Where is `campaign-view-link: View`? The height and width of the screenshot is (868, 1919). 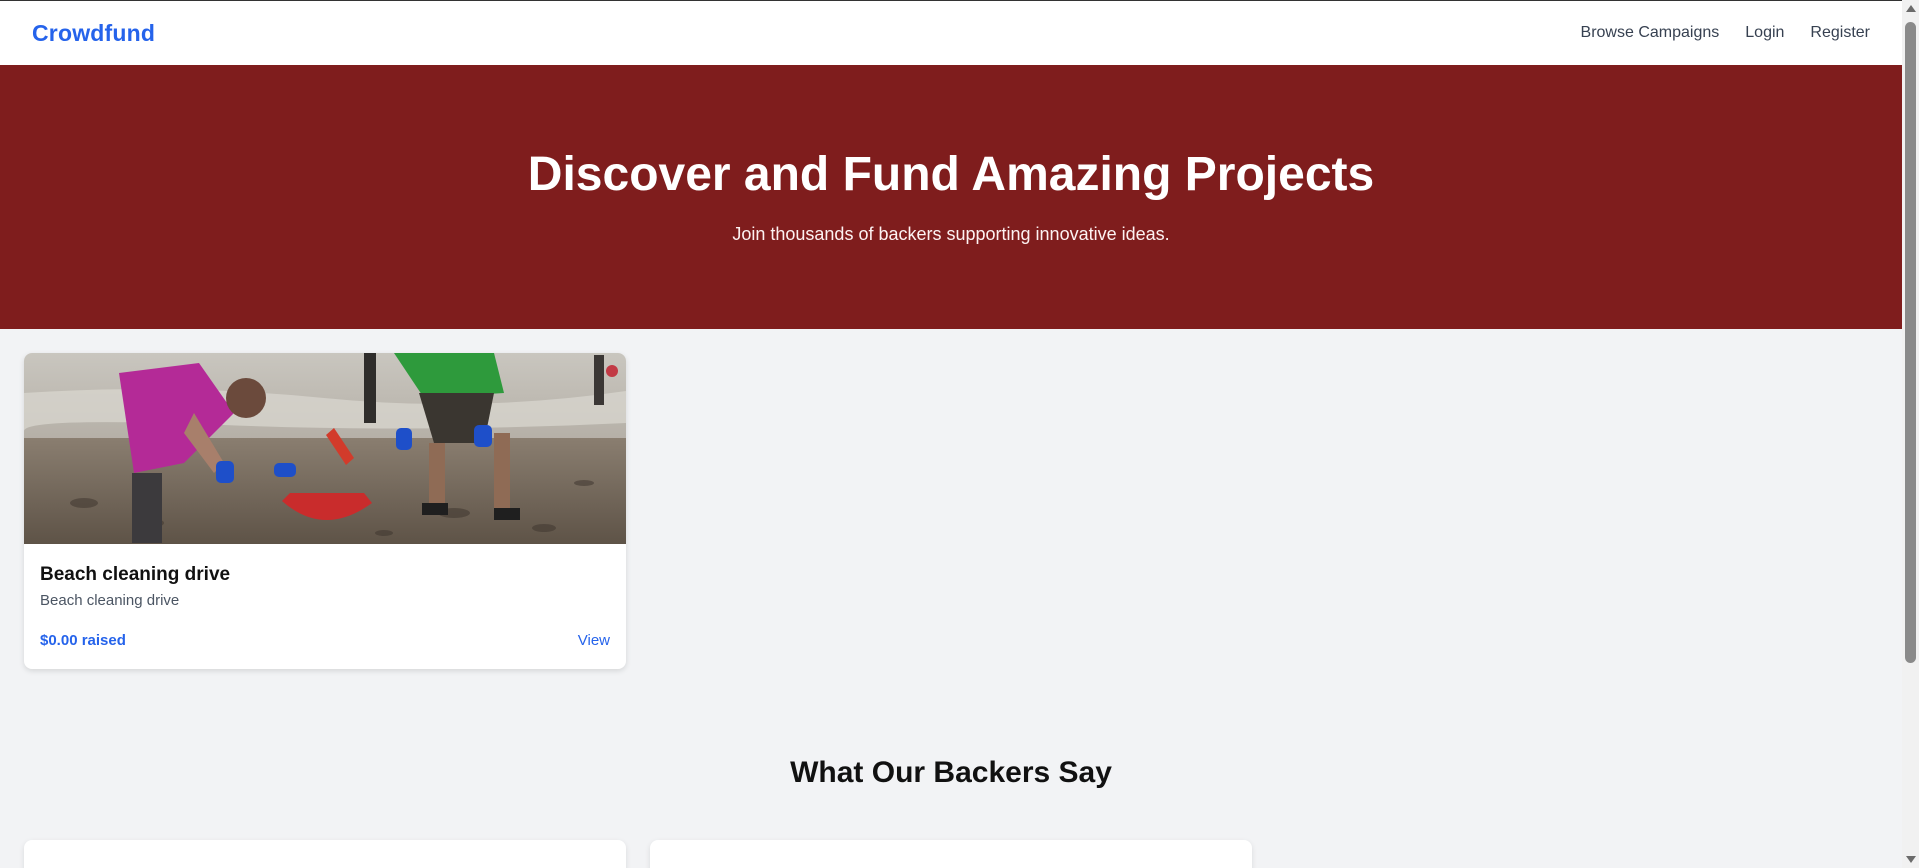
campaign-view-link: View is located at coordinates (594, 640).